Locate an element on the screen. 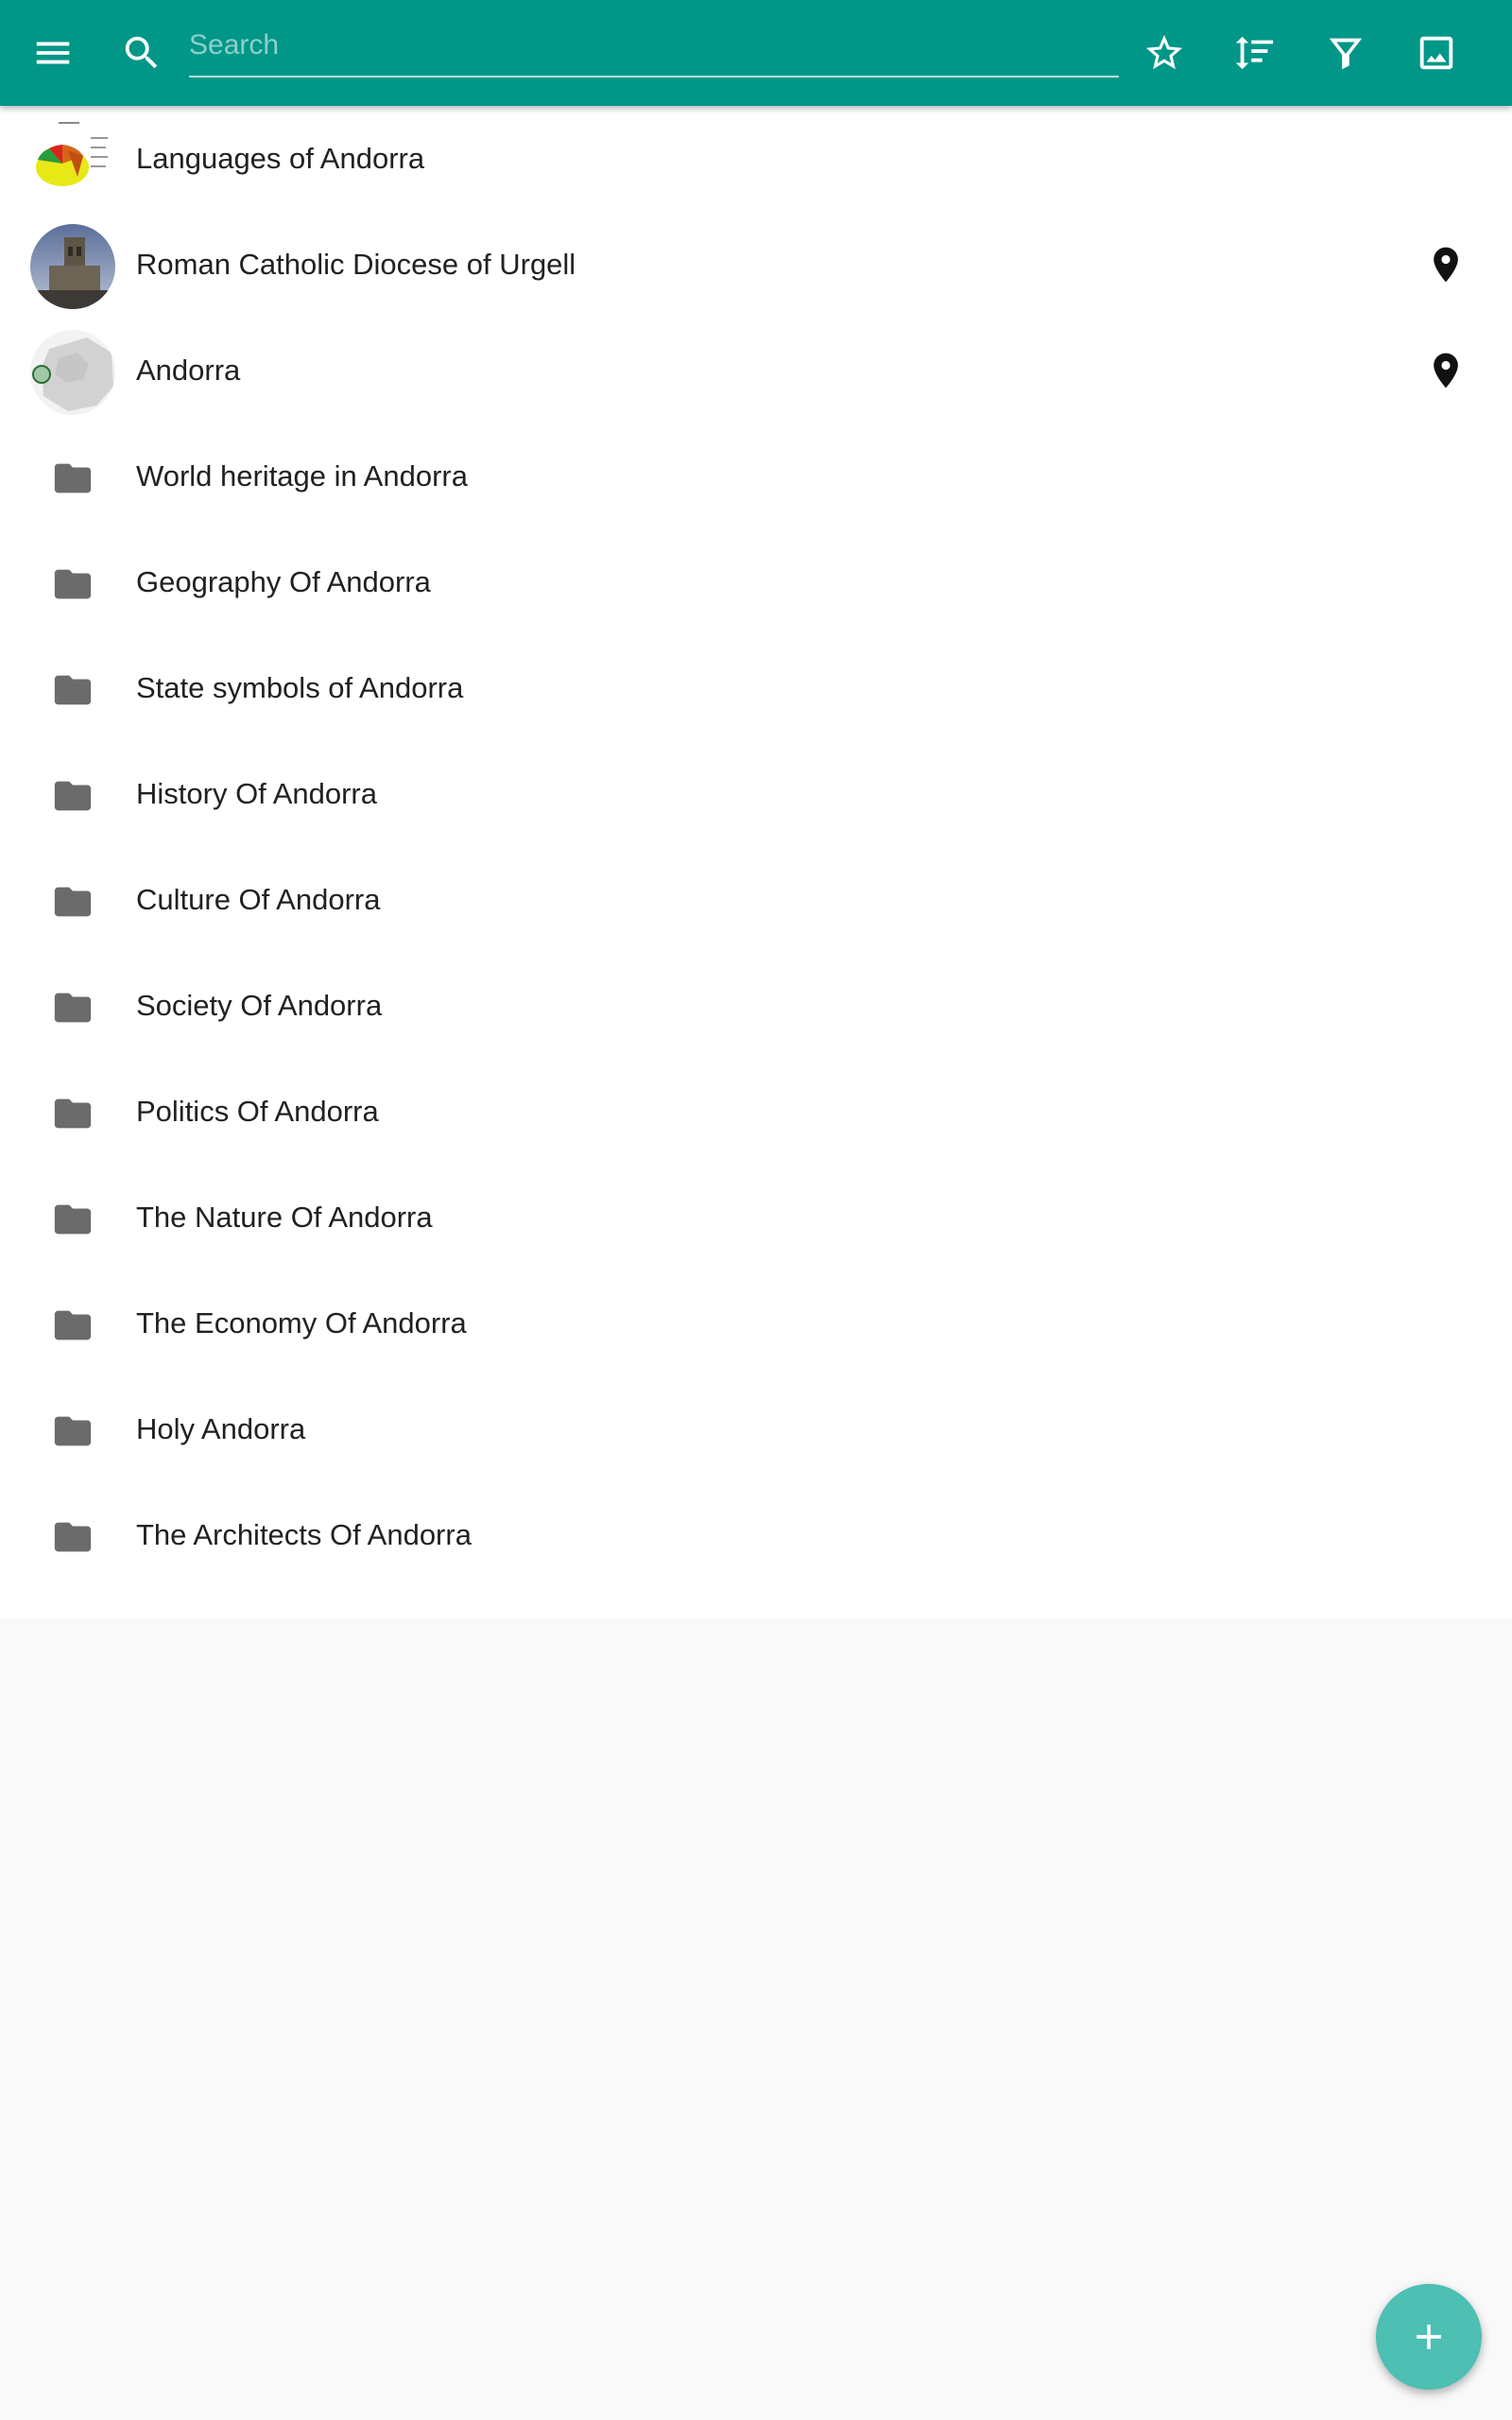 This screenshot has height=2420, width=1512. list-item: Geography Of Andorra is located at coordinates (756, 582).